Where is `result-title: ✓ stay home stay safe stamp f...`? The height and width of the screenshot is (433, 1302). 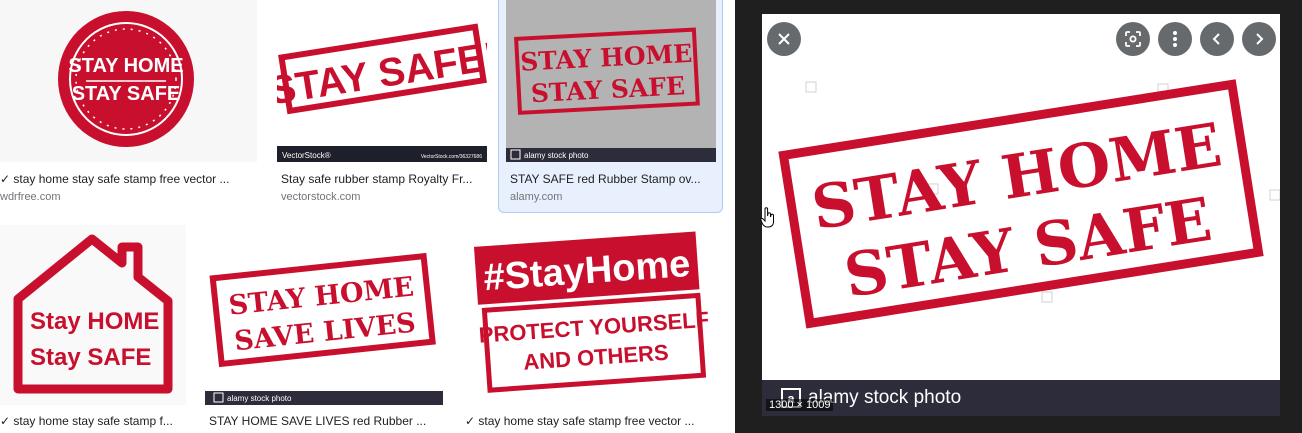
result-title: ✓ stay home stay safe stamp f... is located at coordinates (93, 421).